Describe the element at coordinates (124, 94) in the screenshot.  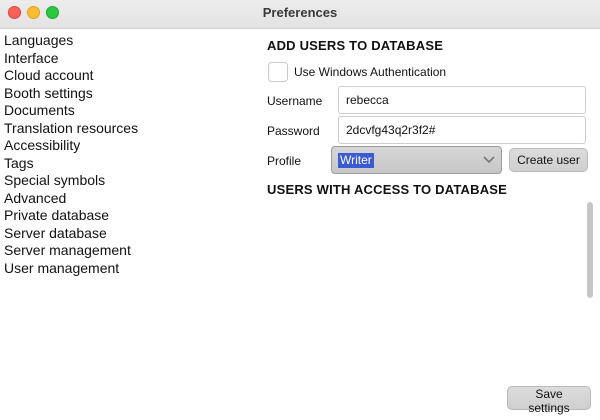
I see `sidebar-item-booth-settings: Booth settings` at that location.